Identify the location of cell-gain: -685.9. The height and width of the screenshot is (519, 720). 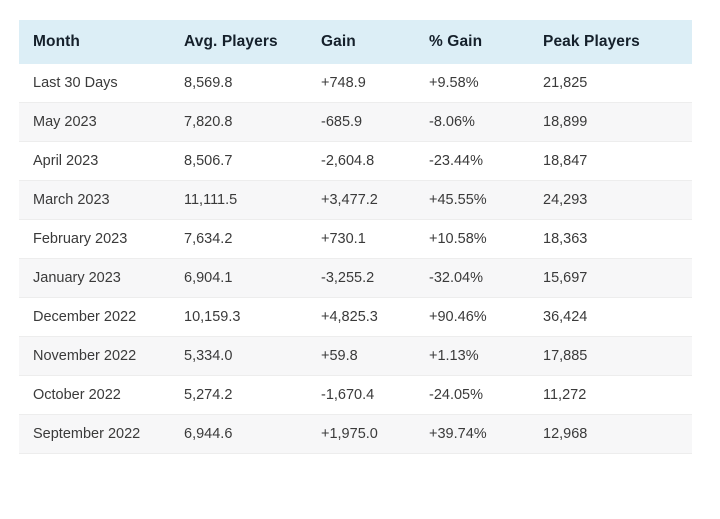
(342, 122).